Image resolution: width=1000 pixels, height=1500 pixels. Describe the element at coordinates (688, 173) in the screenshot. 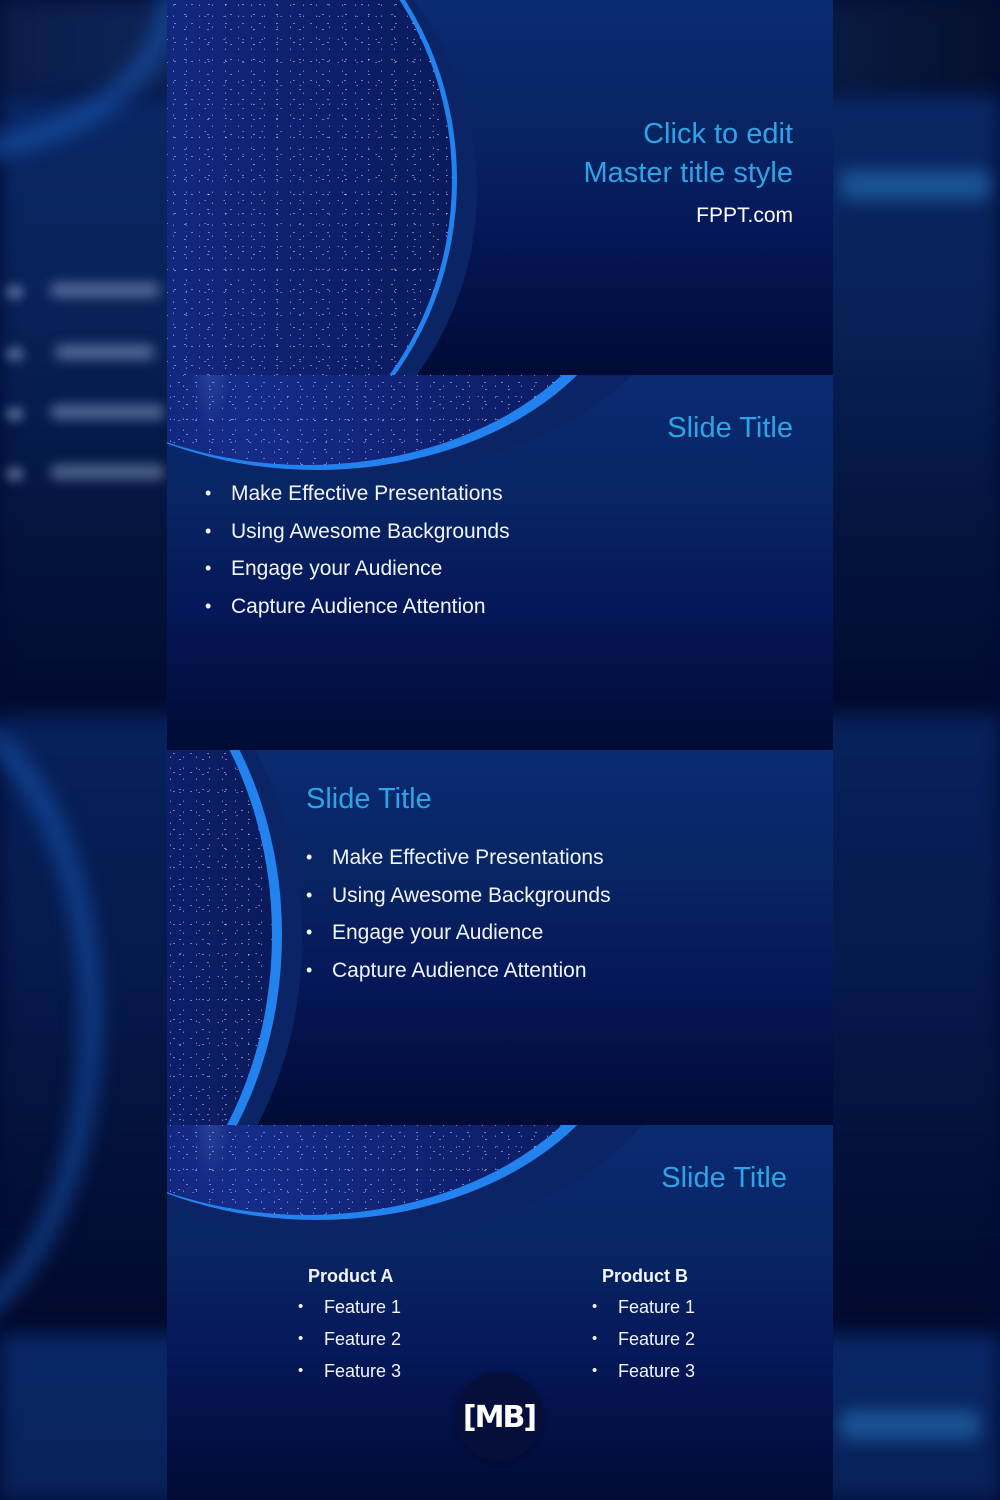

I see `master-title-line: Master title style` at that location.